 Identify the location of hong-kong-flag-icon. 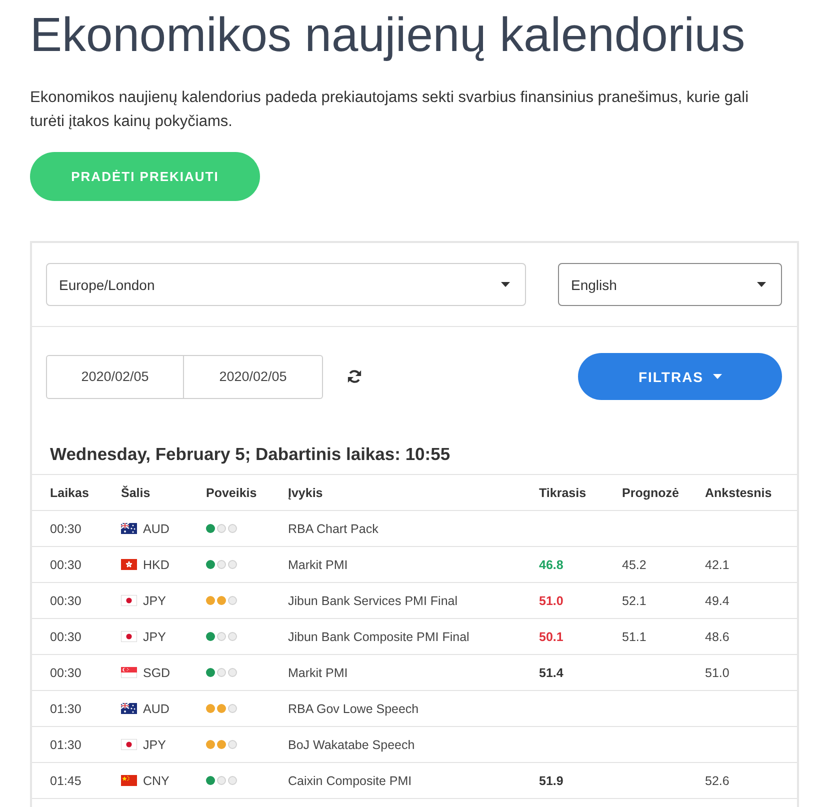
(129, 564).